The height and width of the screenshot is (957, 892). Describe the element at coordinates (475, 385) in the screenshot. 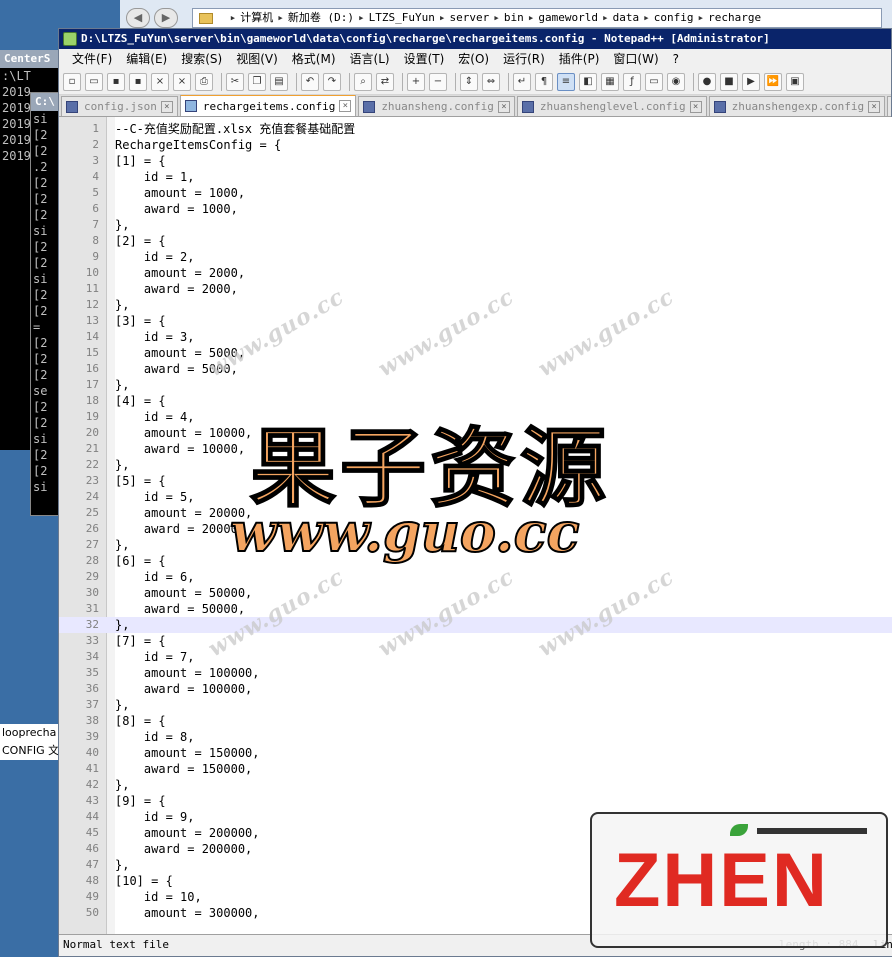

I see `code-line: 17},` at that location.